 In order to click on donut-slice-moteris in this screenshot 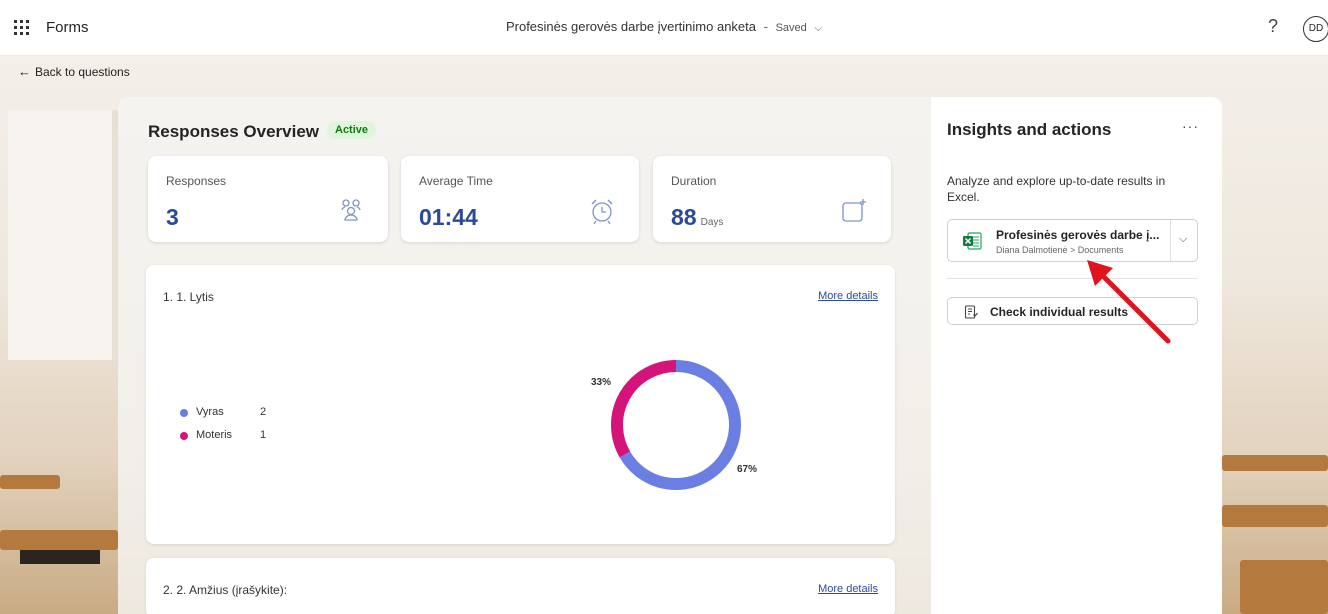, I will do `click(644, 409)`.